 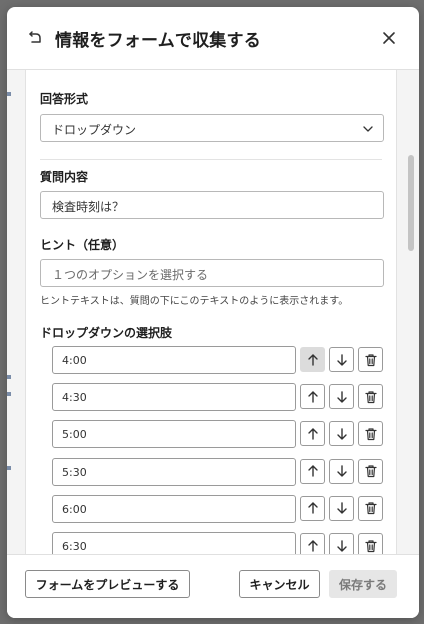 I want to click on chevron-down-icon, so click(x=368, y=129).